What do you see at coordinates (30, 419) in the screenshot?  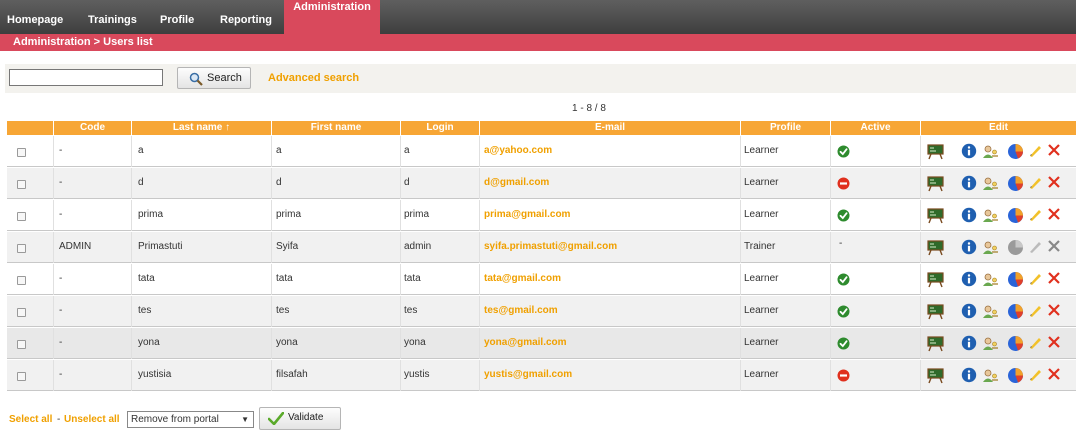 I see `select-all-link: Select all` at bounding box center [30, 419].